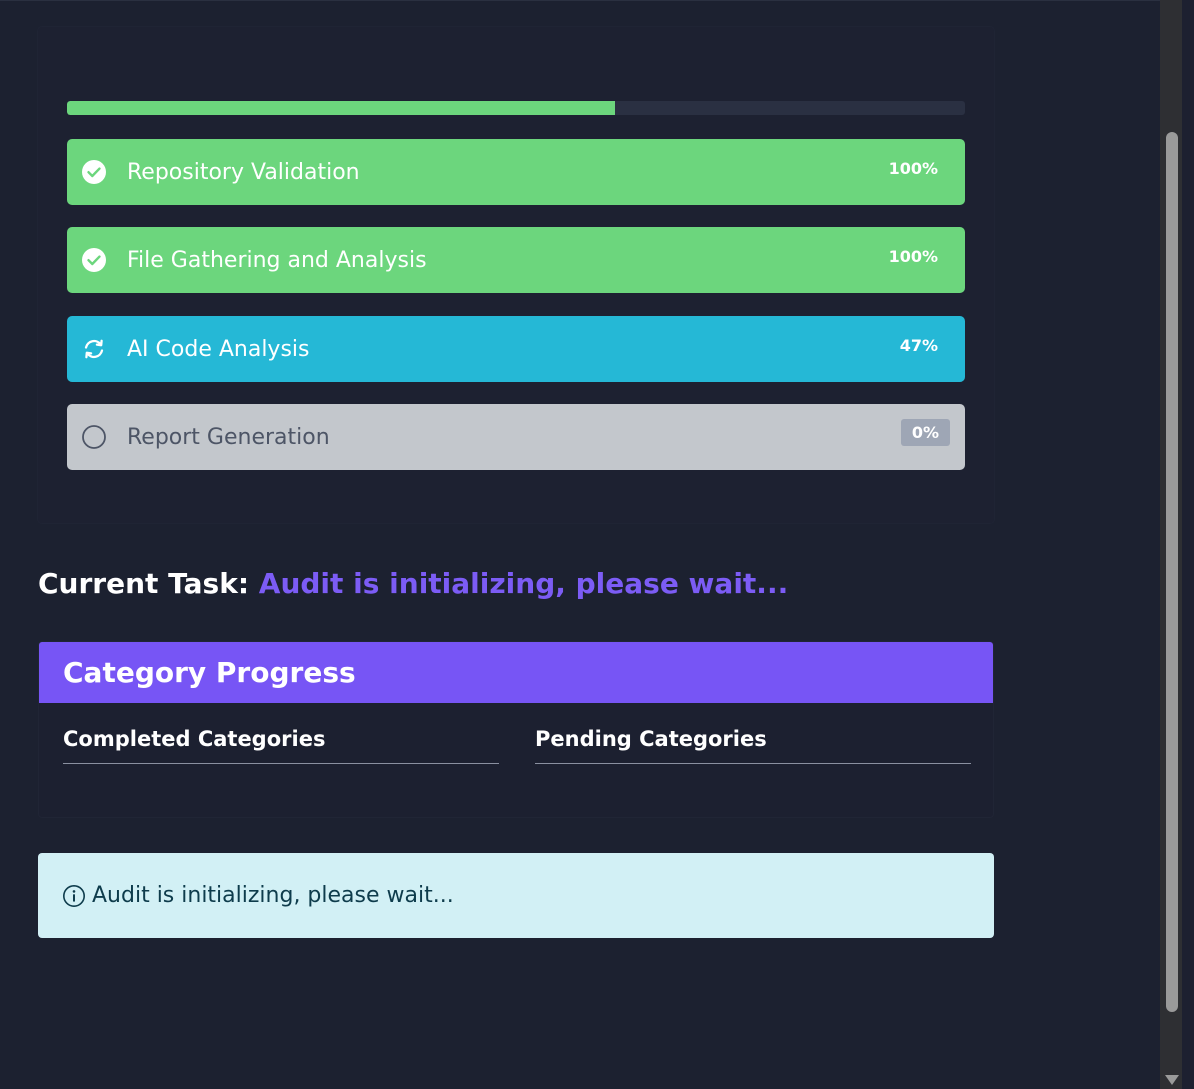 This screenshot has width=1194, height=1089. What do you see at coordinates (516, 349) in the screenshot?
I see `step-ai-code-analysis: AI Code Analysis 47%` at bounding box center [516, 349].